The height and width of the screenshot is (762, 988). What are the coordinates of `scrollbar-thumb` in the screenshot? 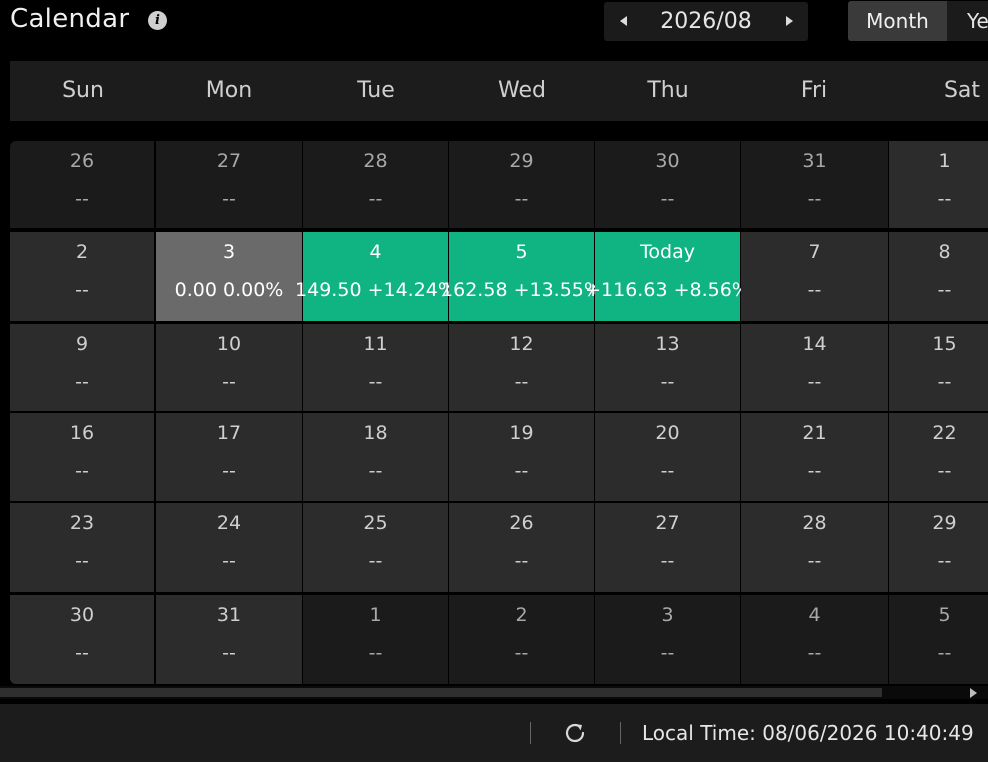 It's located at (441, 692).